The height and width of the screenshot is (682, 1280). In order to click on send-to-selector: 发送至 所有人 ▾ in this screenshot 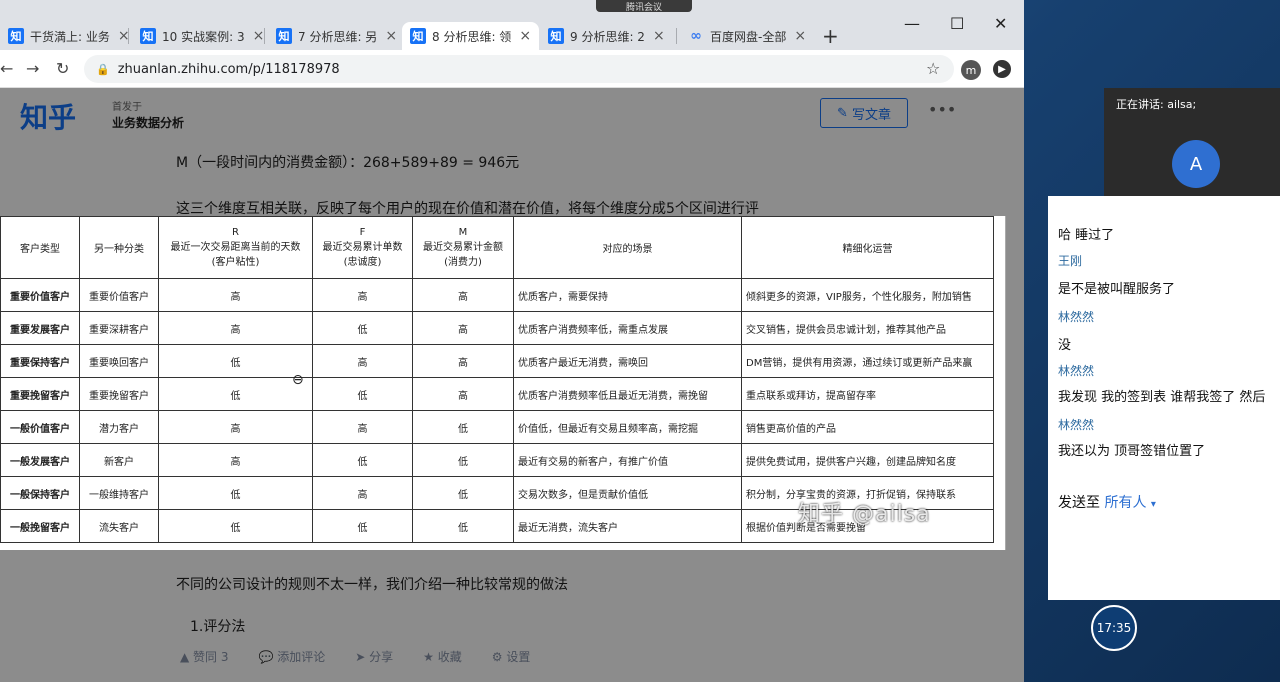, I will do `click(1107, 502)`.